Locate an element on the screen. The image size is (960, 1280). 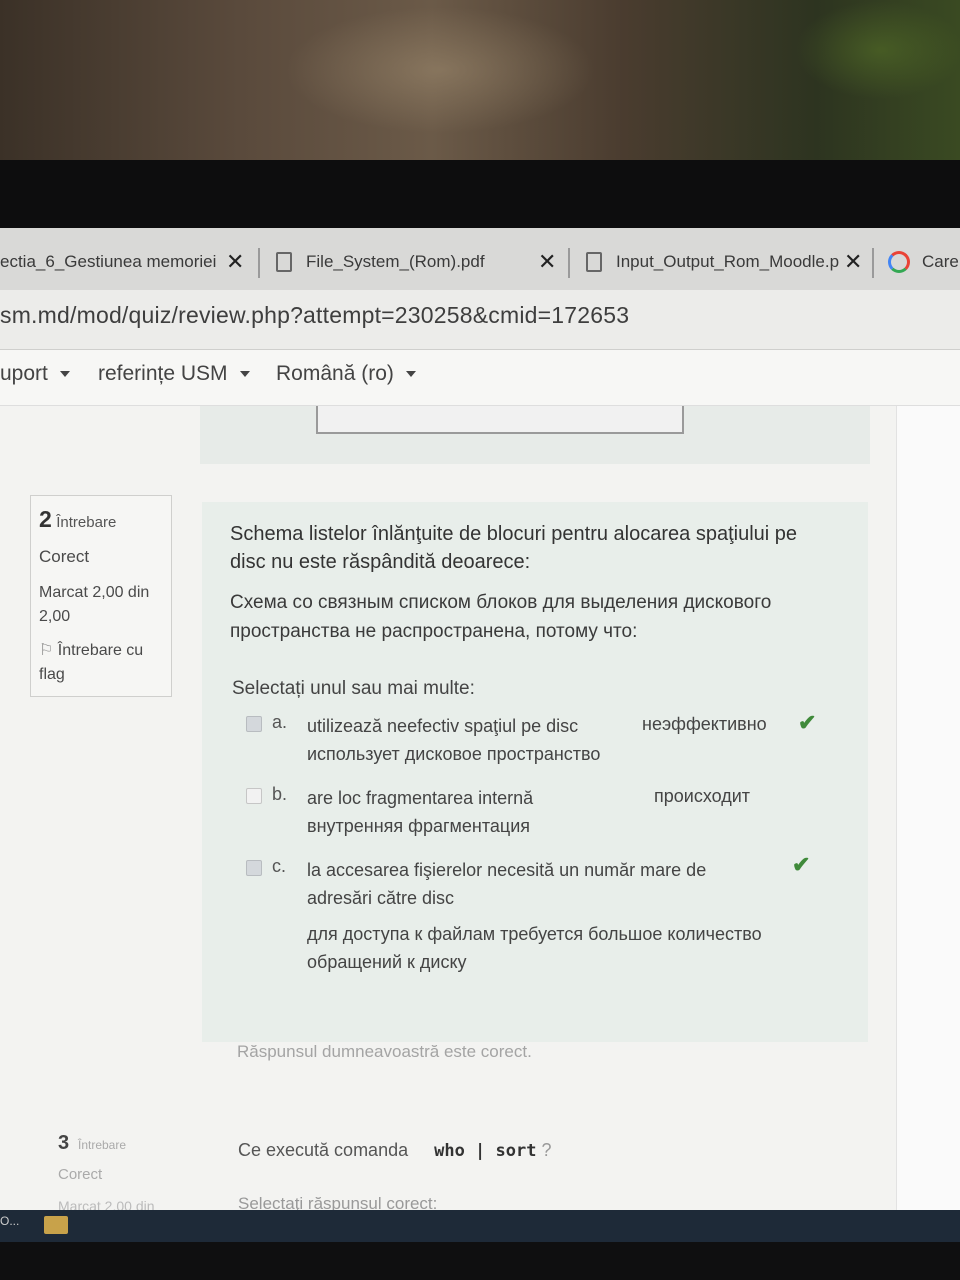
nav-referinte-menu: referințe USM is located at coordinates (174, 374).